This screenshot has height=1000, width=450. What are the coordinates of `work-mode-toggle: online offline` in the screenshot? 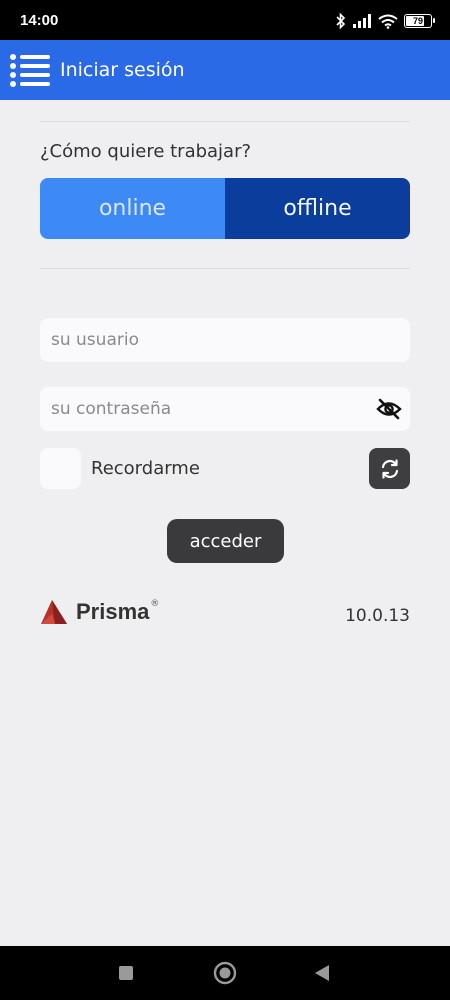 It's located at (225, 208).